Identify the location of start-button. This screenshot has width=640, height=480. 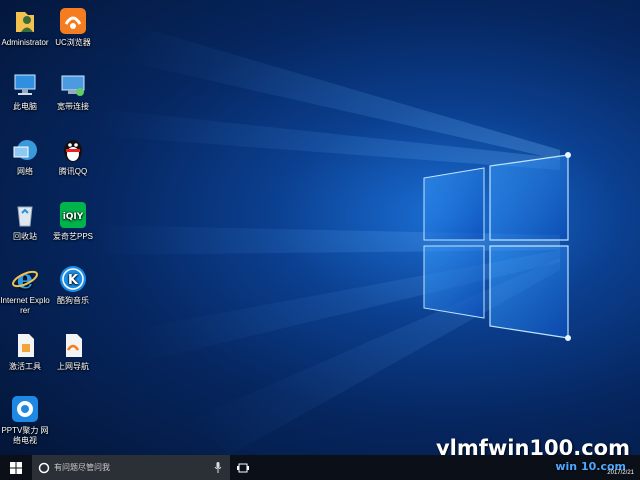
(16, 467).